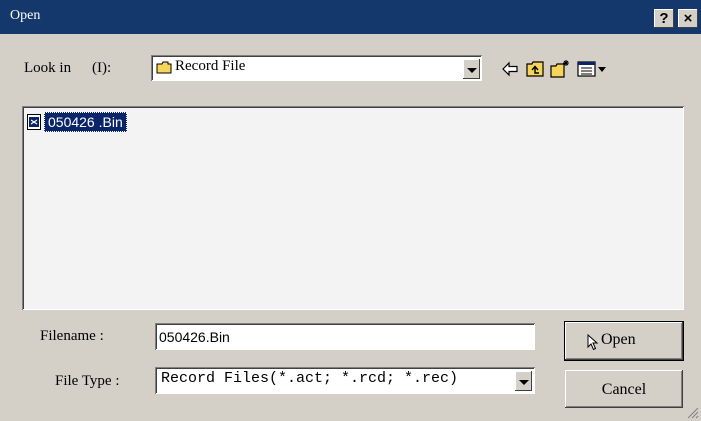  What do you see at coordinates (688, 18) in the screenshot?
I see `close-button: ×` at bounding box center [688, 18].